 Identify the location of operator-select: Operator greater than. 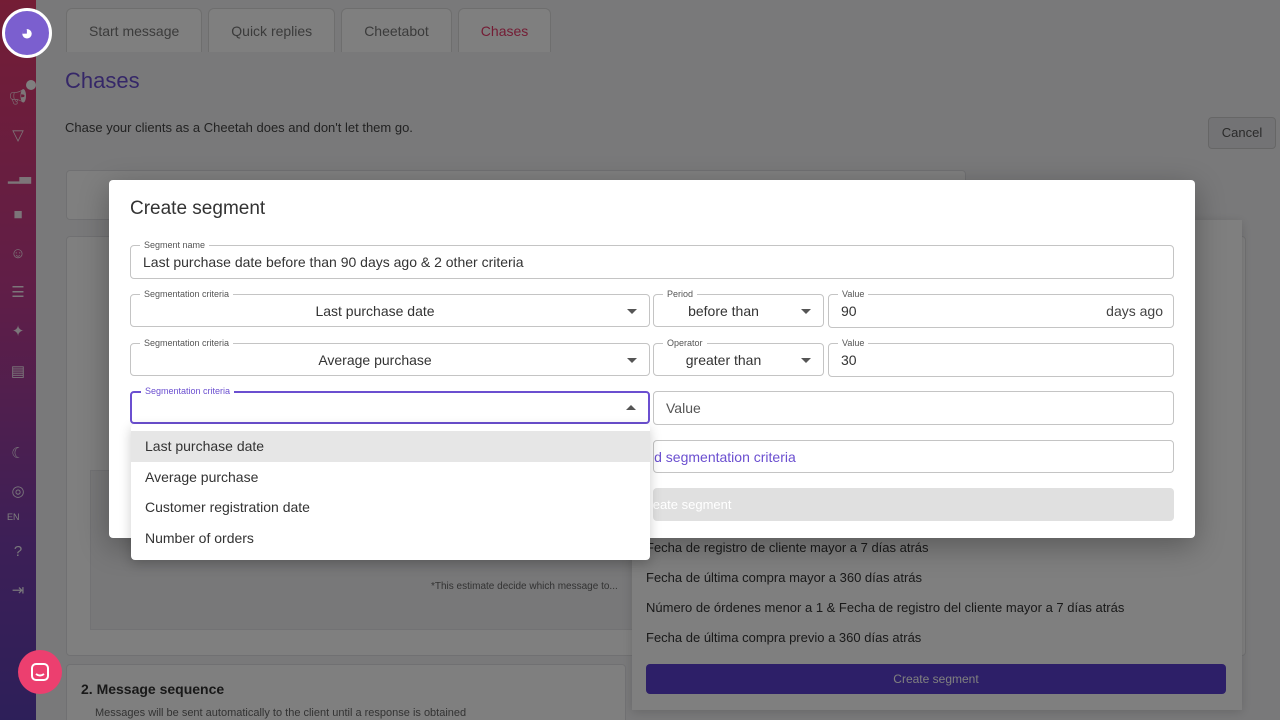
(738, 356).